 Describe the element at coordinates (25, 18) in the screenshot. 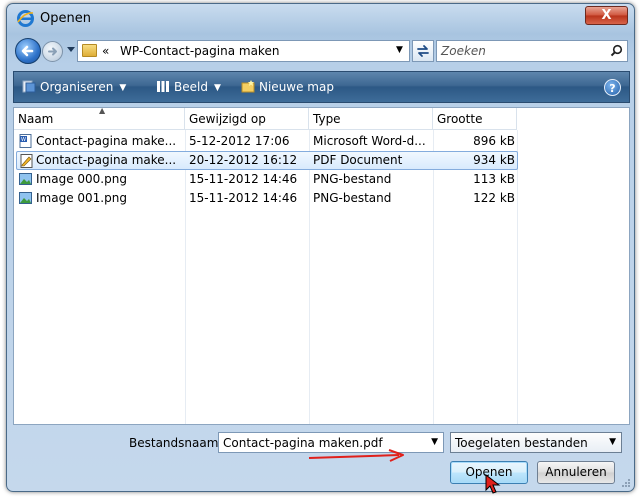

I see `internet-explorer-icon` at that location.